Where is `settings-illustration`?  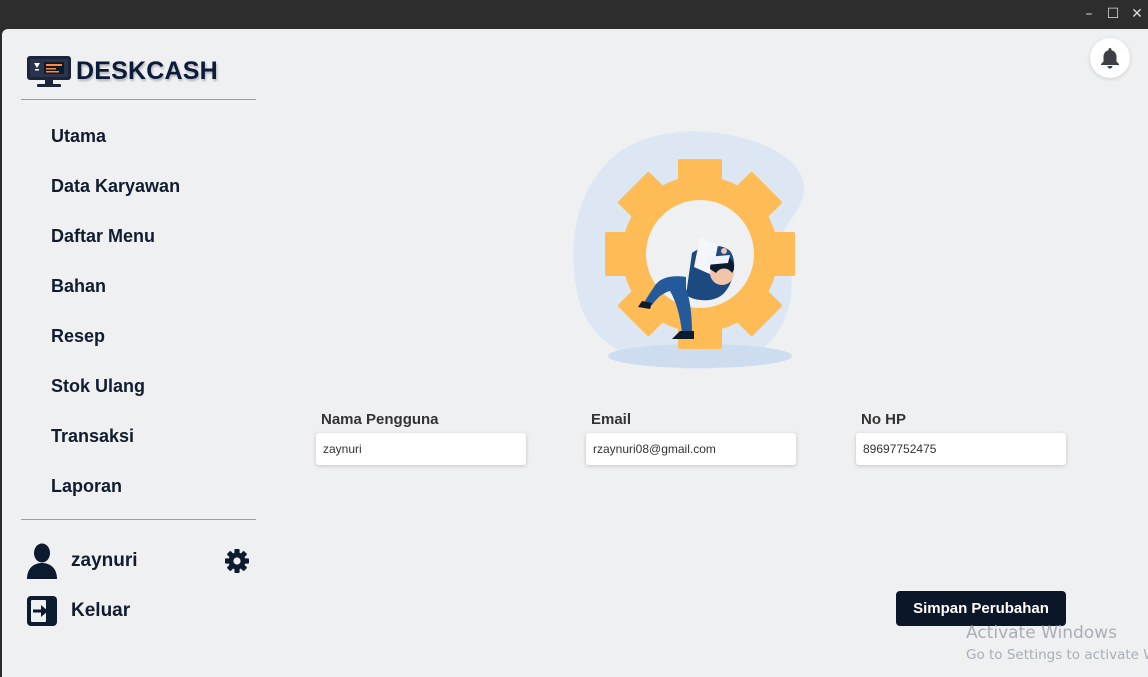
settings-illustration is located at coordinates (689, 250).